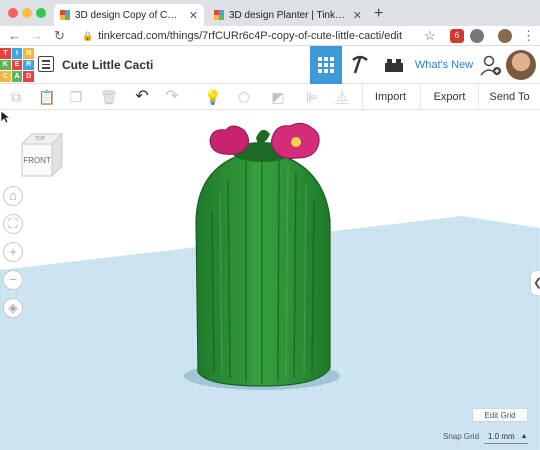 The height and width of the screenshot is (450, 540). What do you see at coordinates (41, 13) in the screenshot?
I see `maximize-window-button` at bounding box center [41, 13].